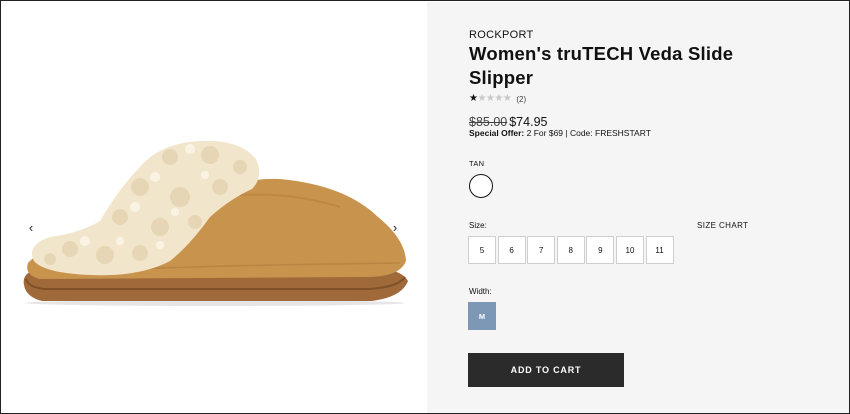 The height and width of the screenshot is (414, 850). What do you see at coordinates (494, 98) in the screenshot?
I see `star-empty-icon: ★★★★` at bounding box center [494, 98].